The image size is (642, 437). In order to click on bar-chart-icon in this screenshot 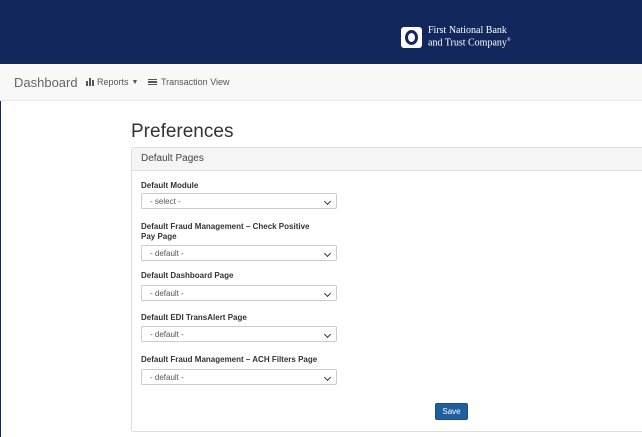, I will do `click(90, 82)`.